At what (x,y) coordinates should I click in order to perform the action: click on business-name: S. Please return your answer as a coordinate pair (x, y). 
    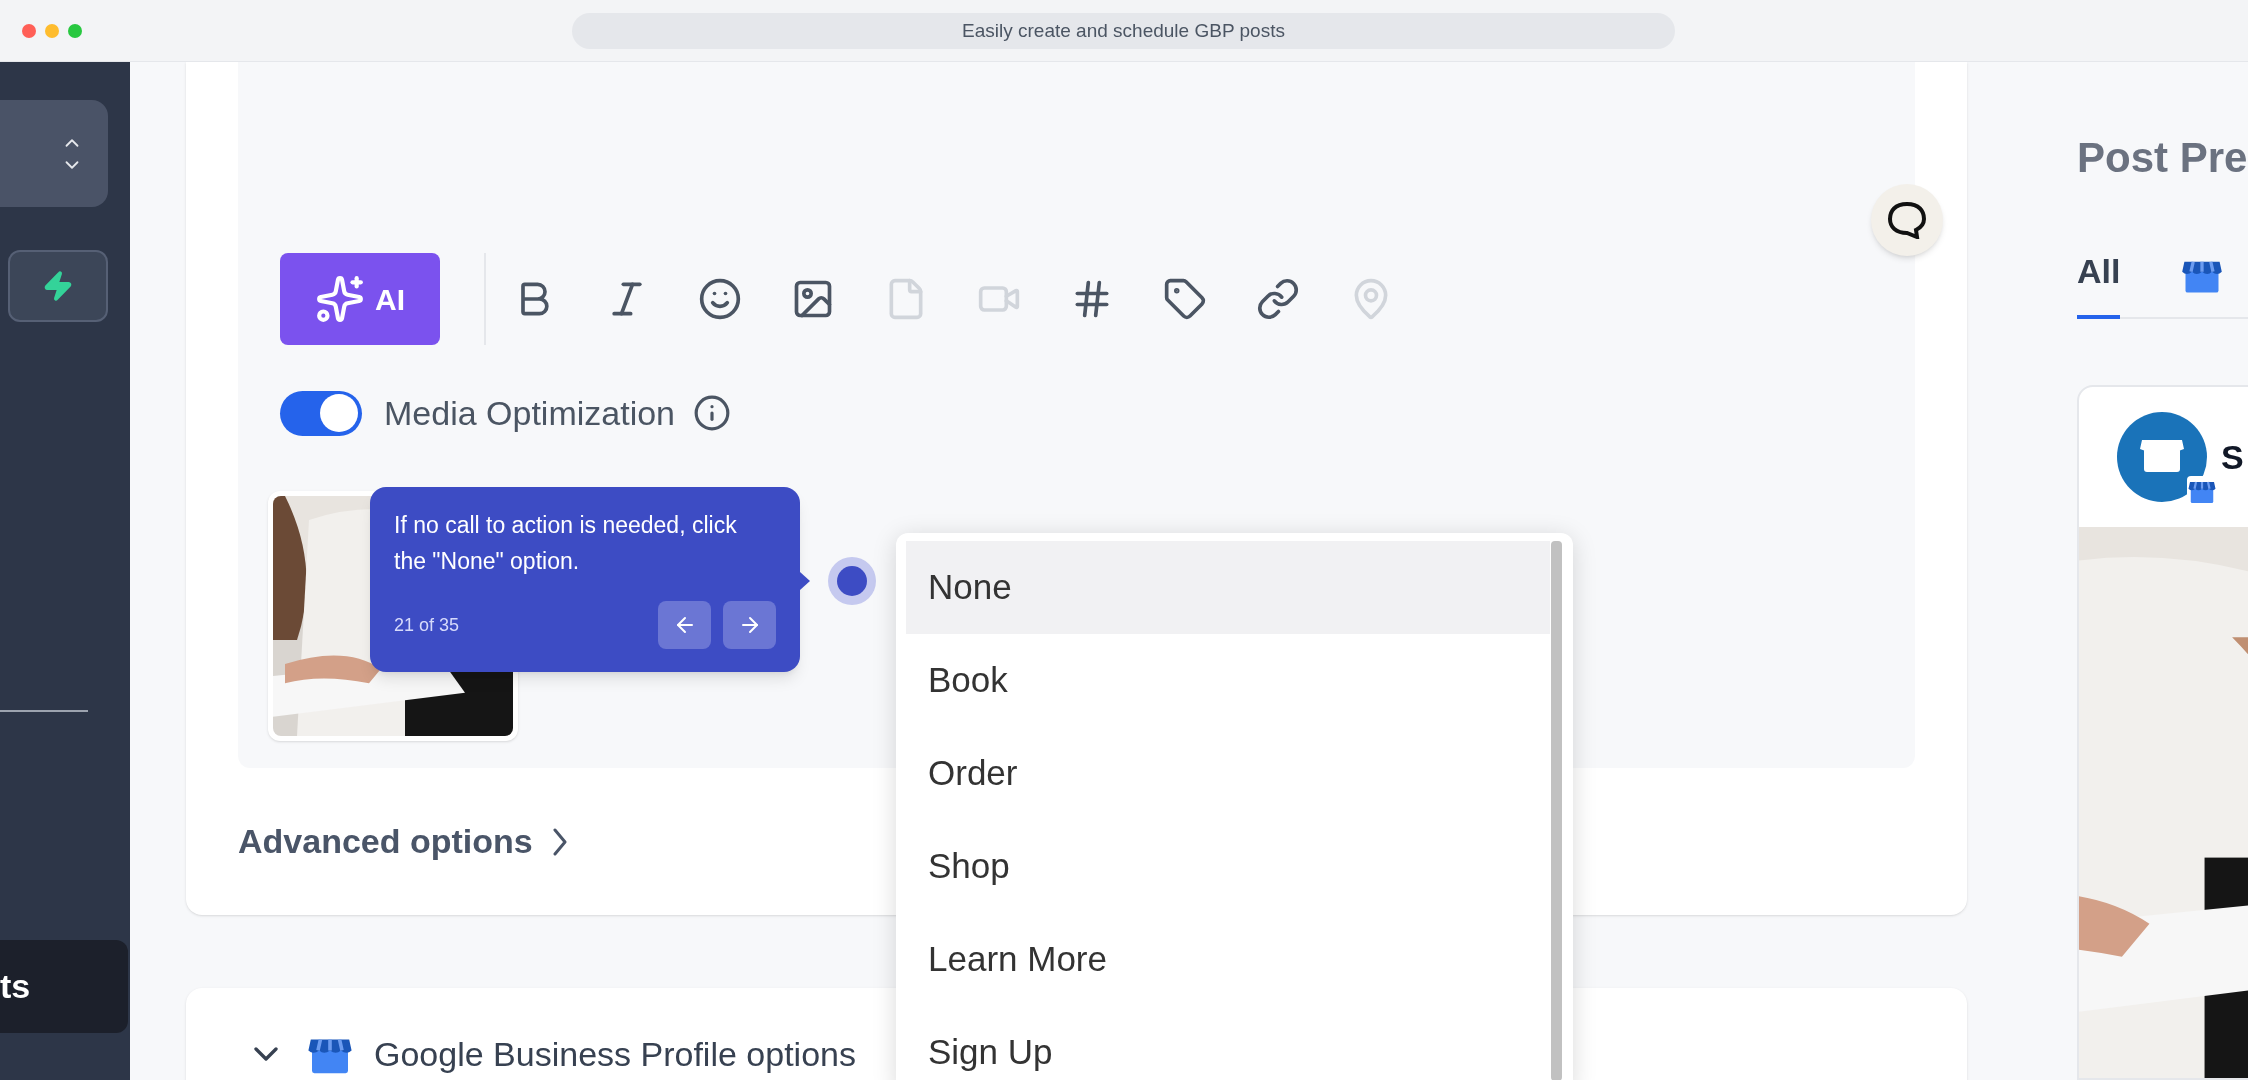
    Looking at the image, I should click on (2232, 457).